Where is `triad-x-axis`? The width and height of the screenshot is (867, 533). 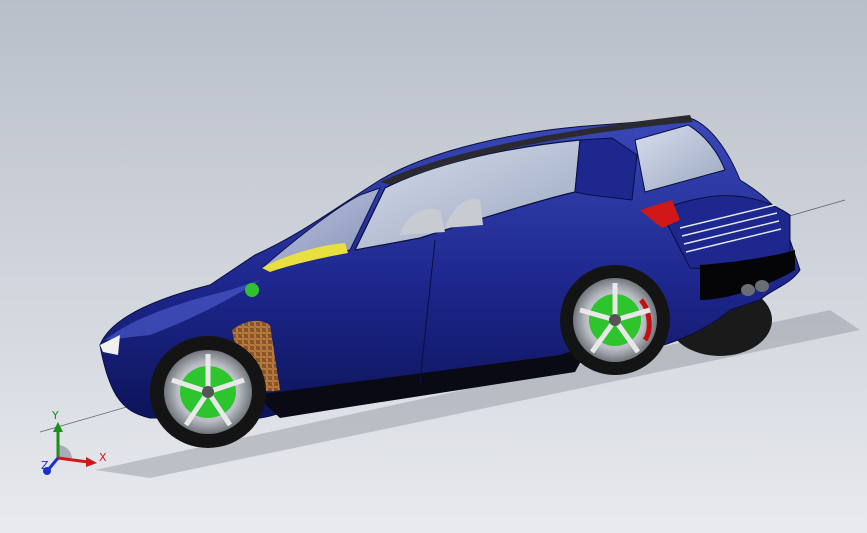 triad-x-axis is located at coordinates (73, 460).